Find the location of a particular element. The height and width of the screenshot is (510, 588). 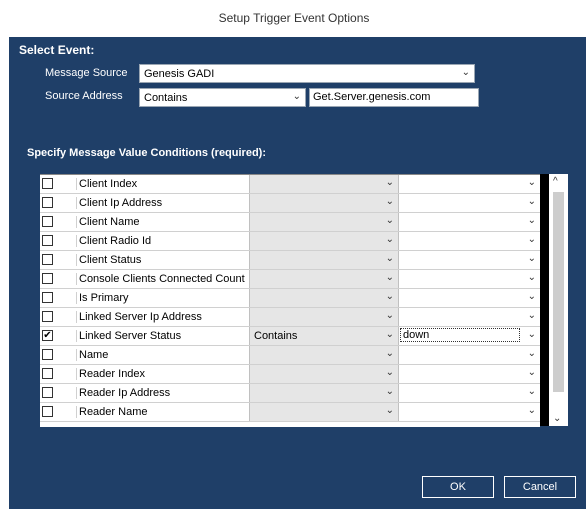

grid-divider is located at coordinates (544, 300).